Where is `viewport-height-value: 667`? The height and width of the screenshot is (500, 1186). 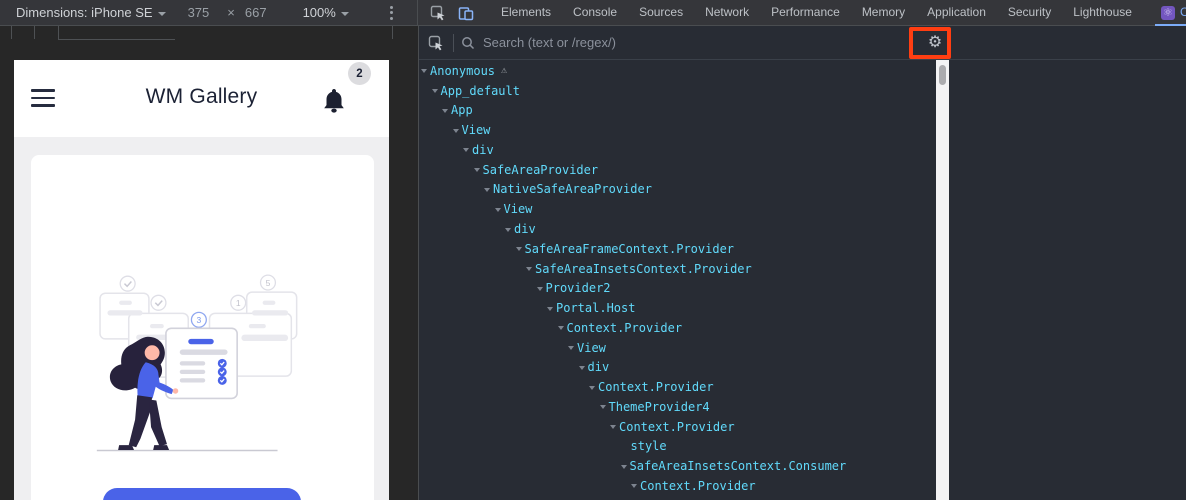
viewport-height-value: 667 is located at coordinates (256, 12).